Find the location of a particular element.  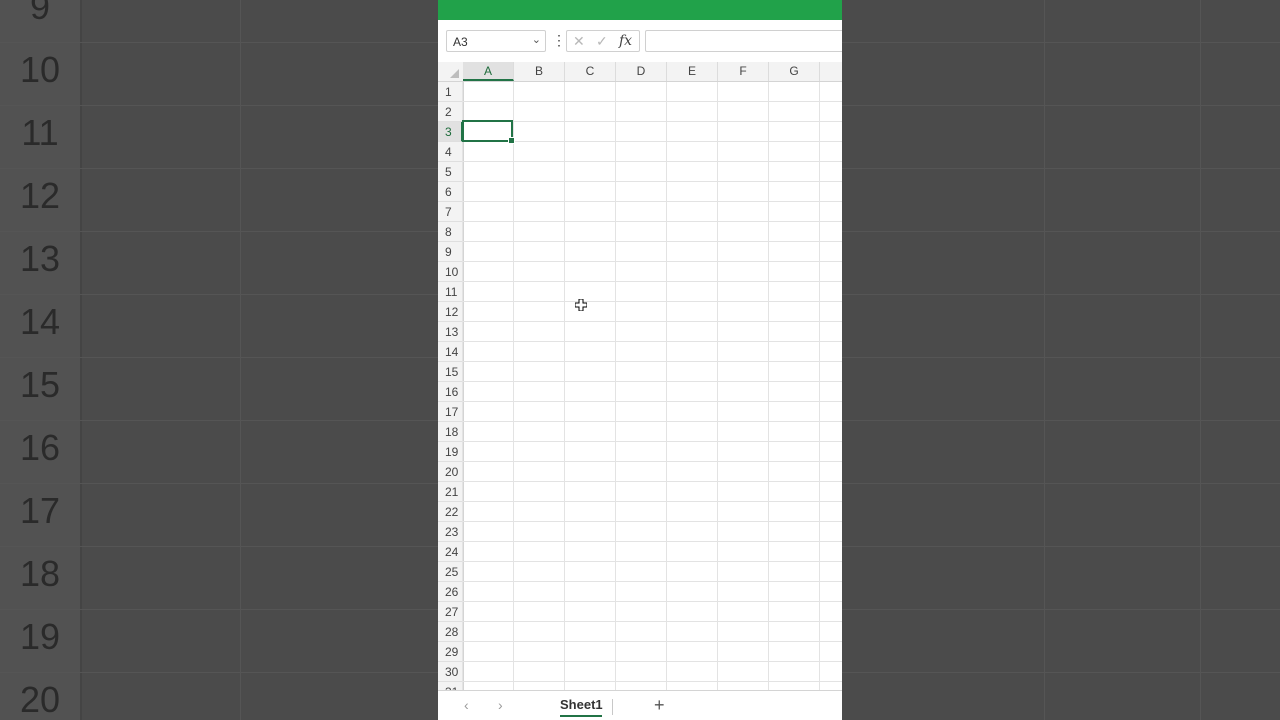

row-header-6: 6 is located at coordinates (450, 192).